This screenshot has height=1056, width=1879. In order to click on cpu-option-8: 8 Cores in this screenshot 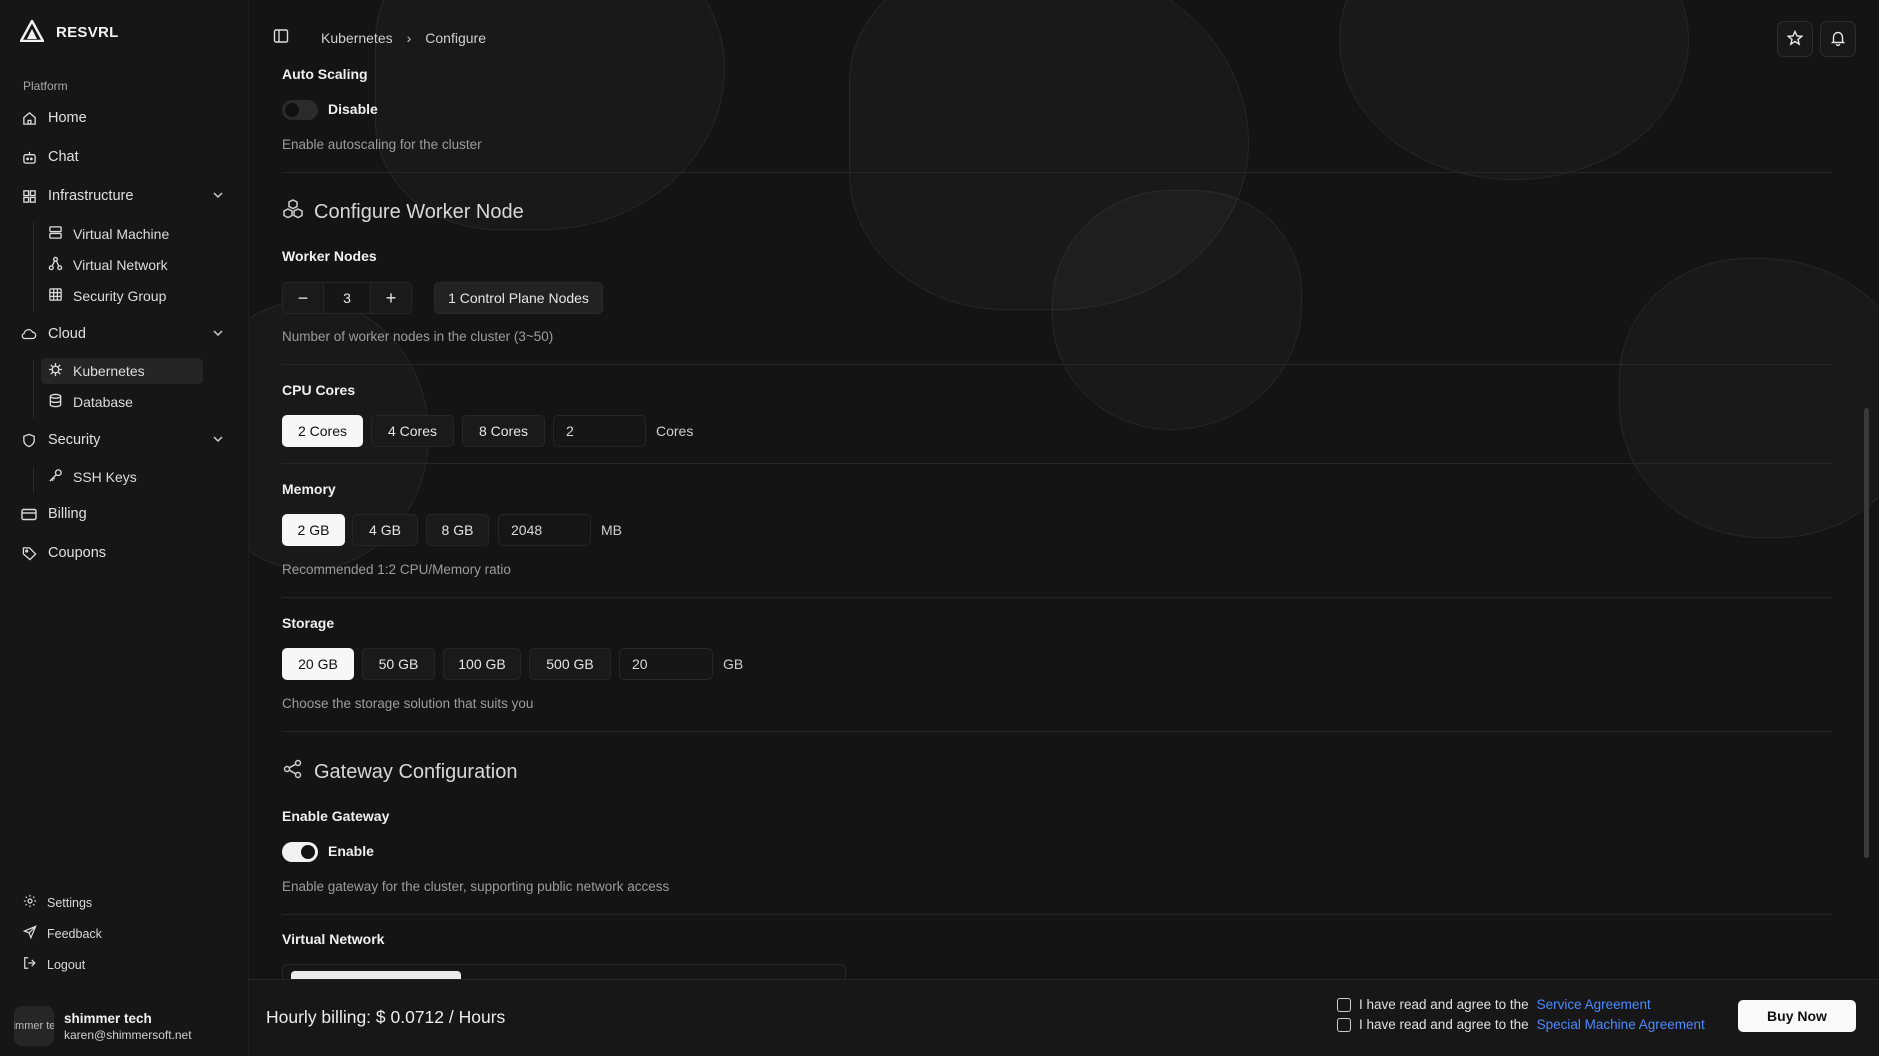, I will do `click(503, 431)`.